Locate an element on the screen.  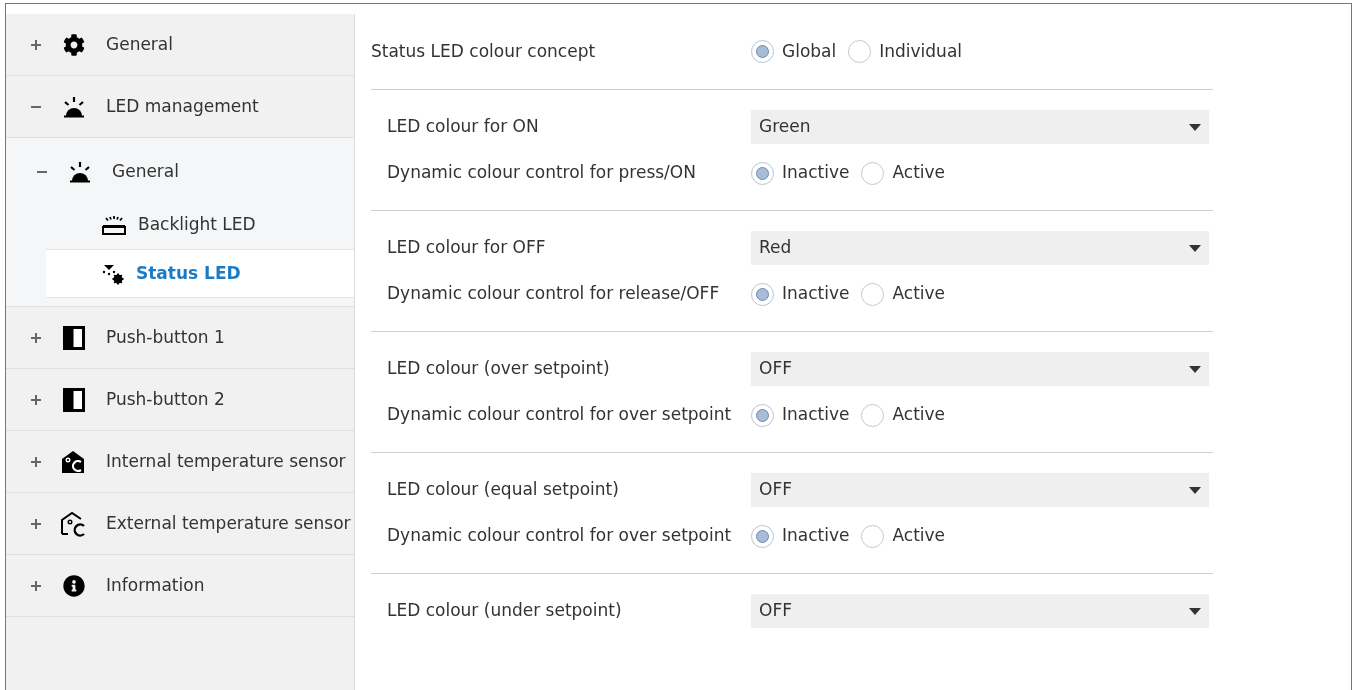
tree-item-label: Status LED is located at coordinates (188, 273).